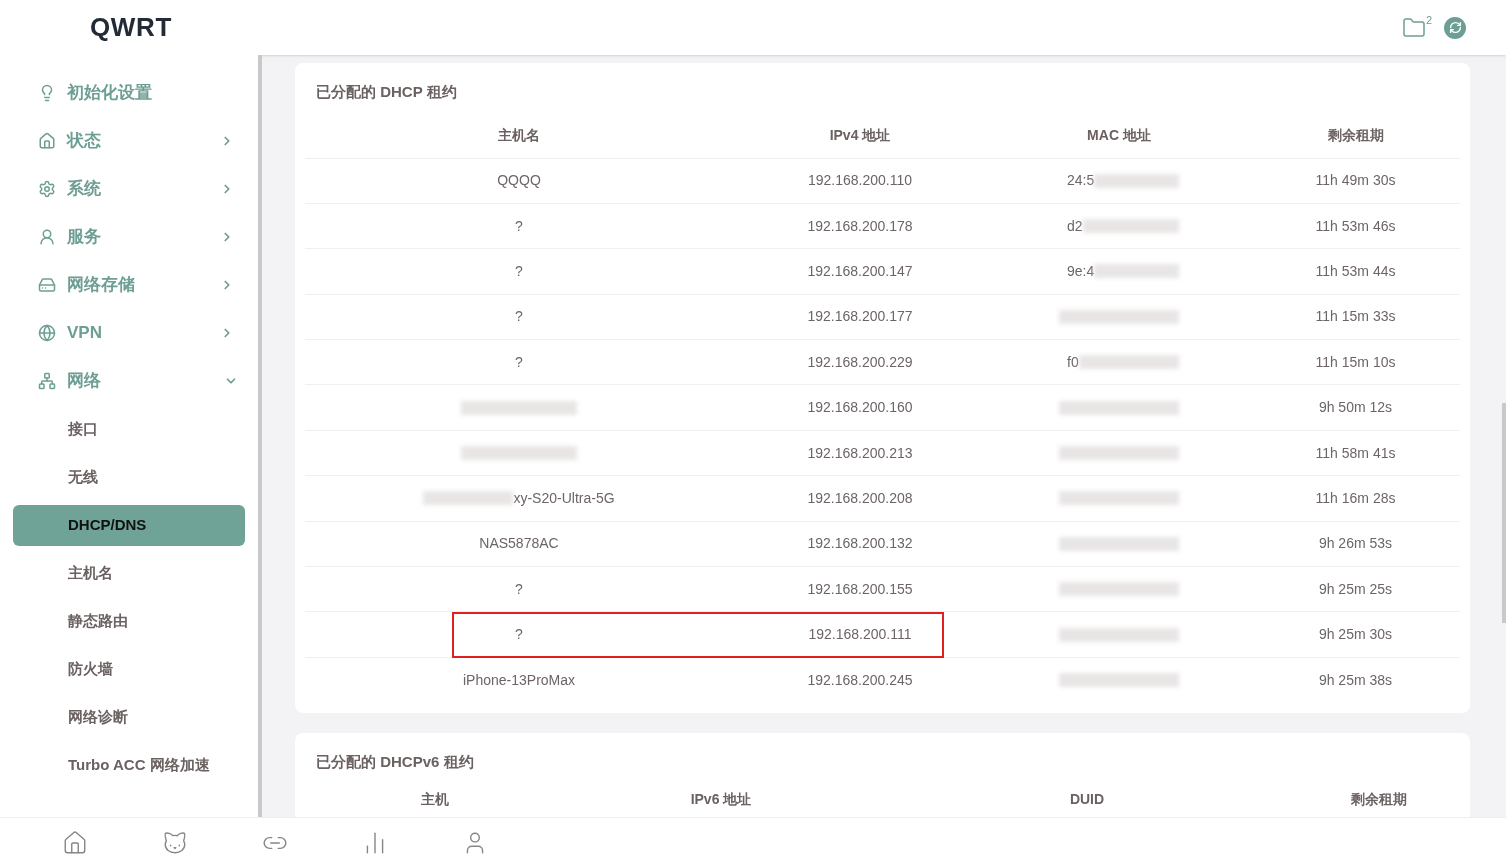 Image resolution: width=1506 pixels, height=867 pixels. I want to click on table-cell-text: 192.168.200.245, so click(860, 680).